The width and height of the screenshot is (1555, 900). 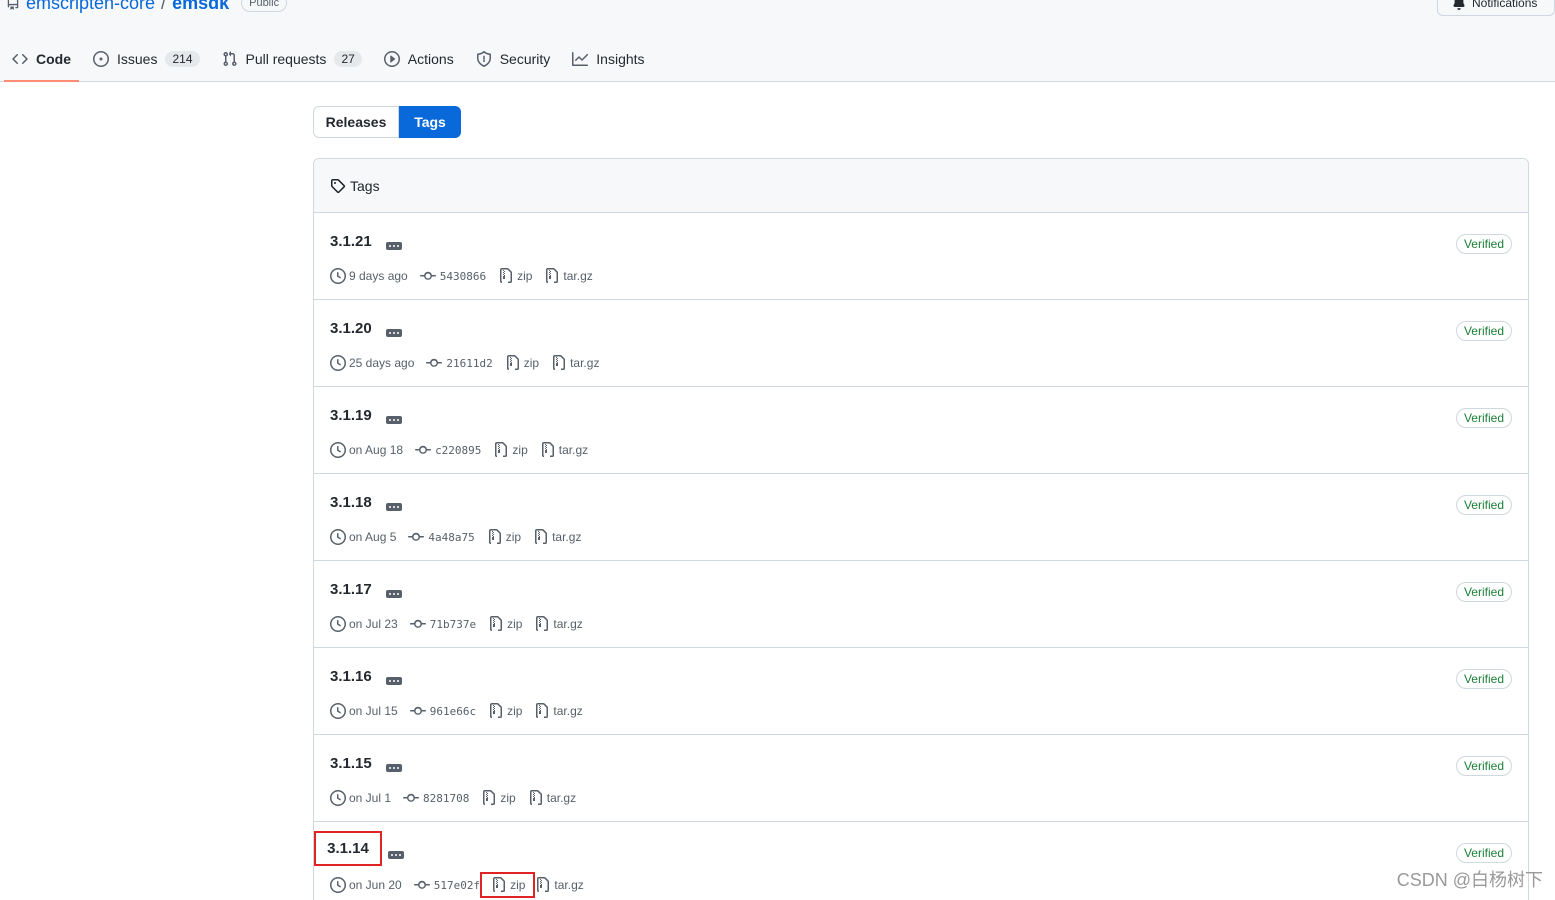 I want to click on issues-count: 214, so click(x=182, y=59).